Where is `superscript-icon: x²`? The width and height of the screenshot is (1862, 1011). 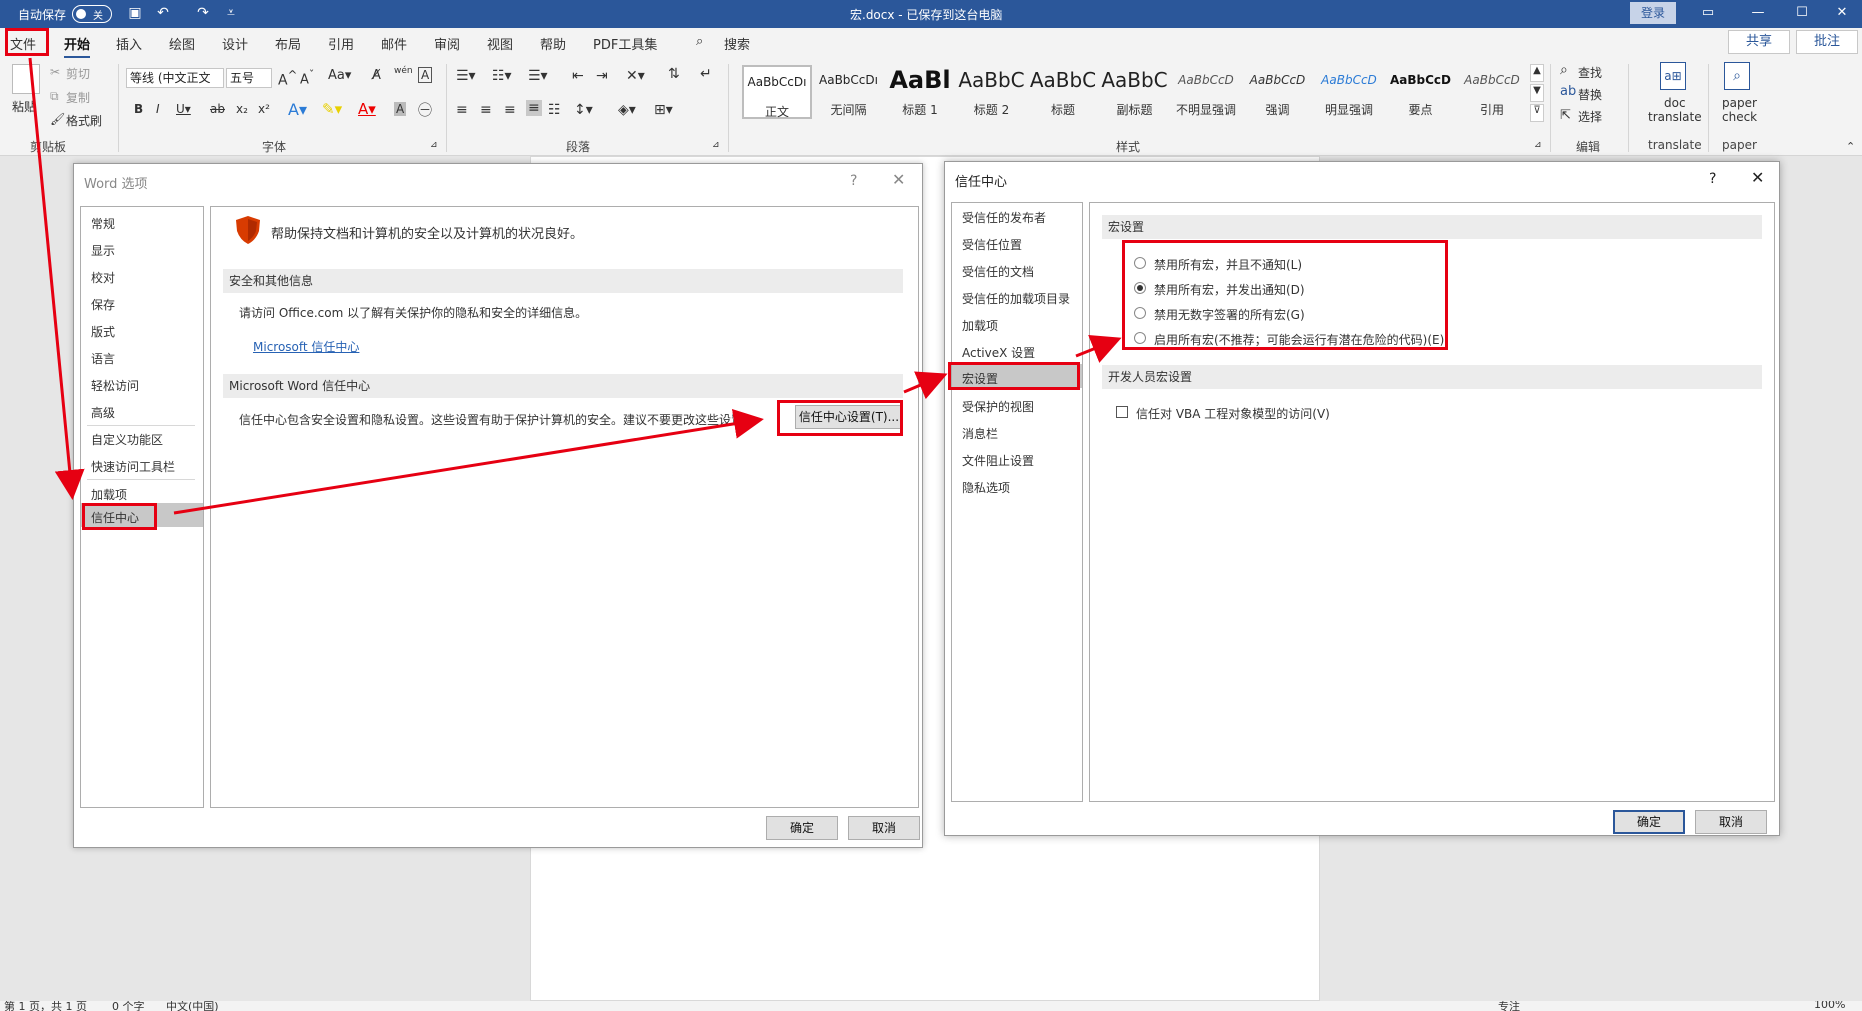
superscript-icon: x² is located at coordinates (264, 109).